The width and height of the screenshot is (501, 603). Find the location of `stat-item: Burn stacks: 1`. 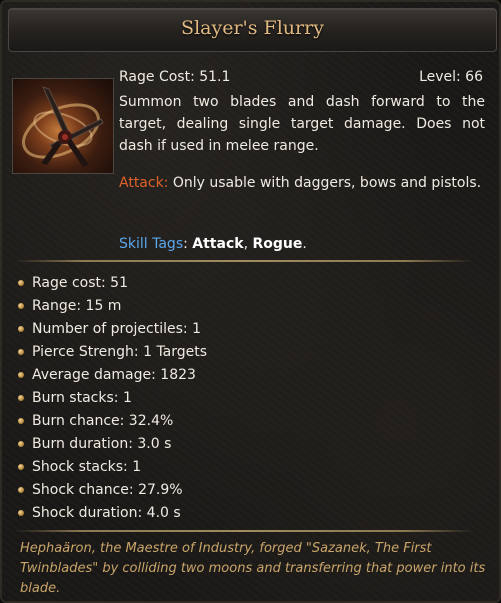

stat-item: Burn stacks: 1 is located at coordinates (112, 398).